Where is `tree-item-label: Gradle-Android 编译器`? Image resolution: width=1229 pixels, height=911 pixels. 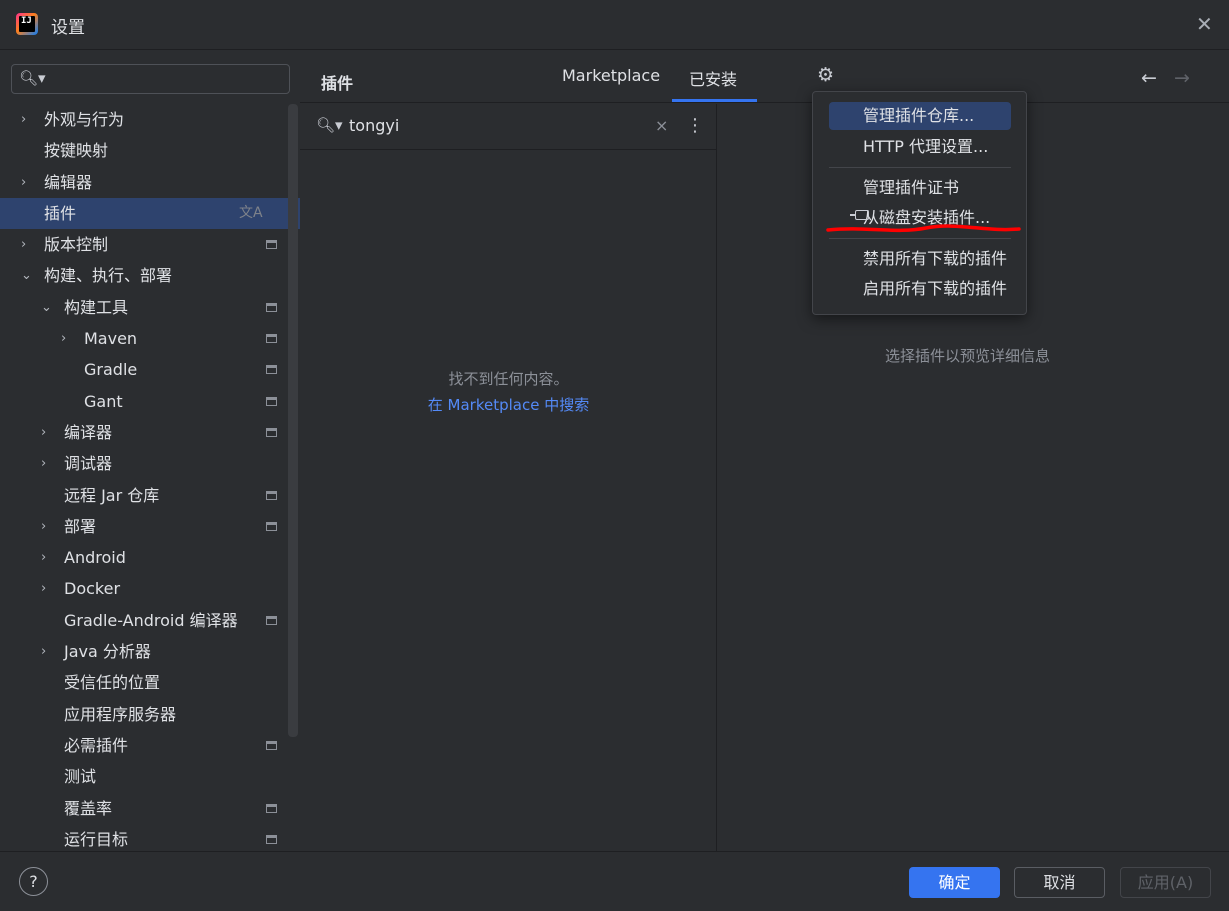
tree-item-label: Gradle-Android 编译器 is located at coordinates (151, 620).